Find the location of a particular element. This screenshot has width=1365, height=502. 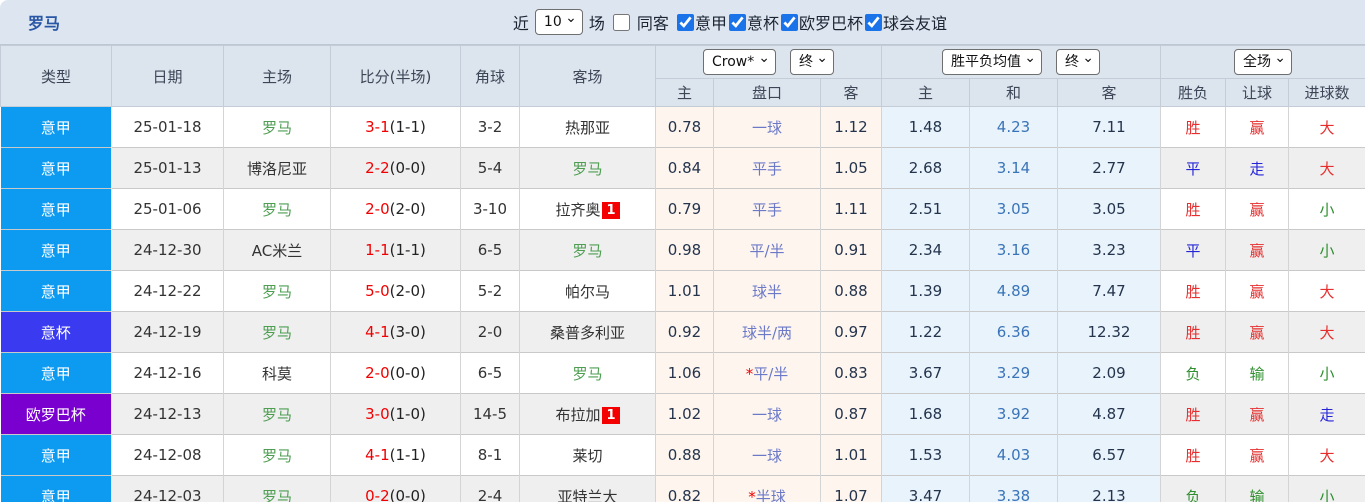

coppa-checkbox is located at coordinates (737, 22).